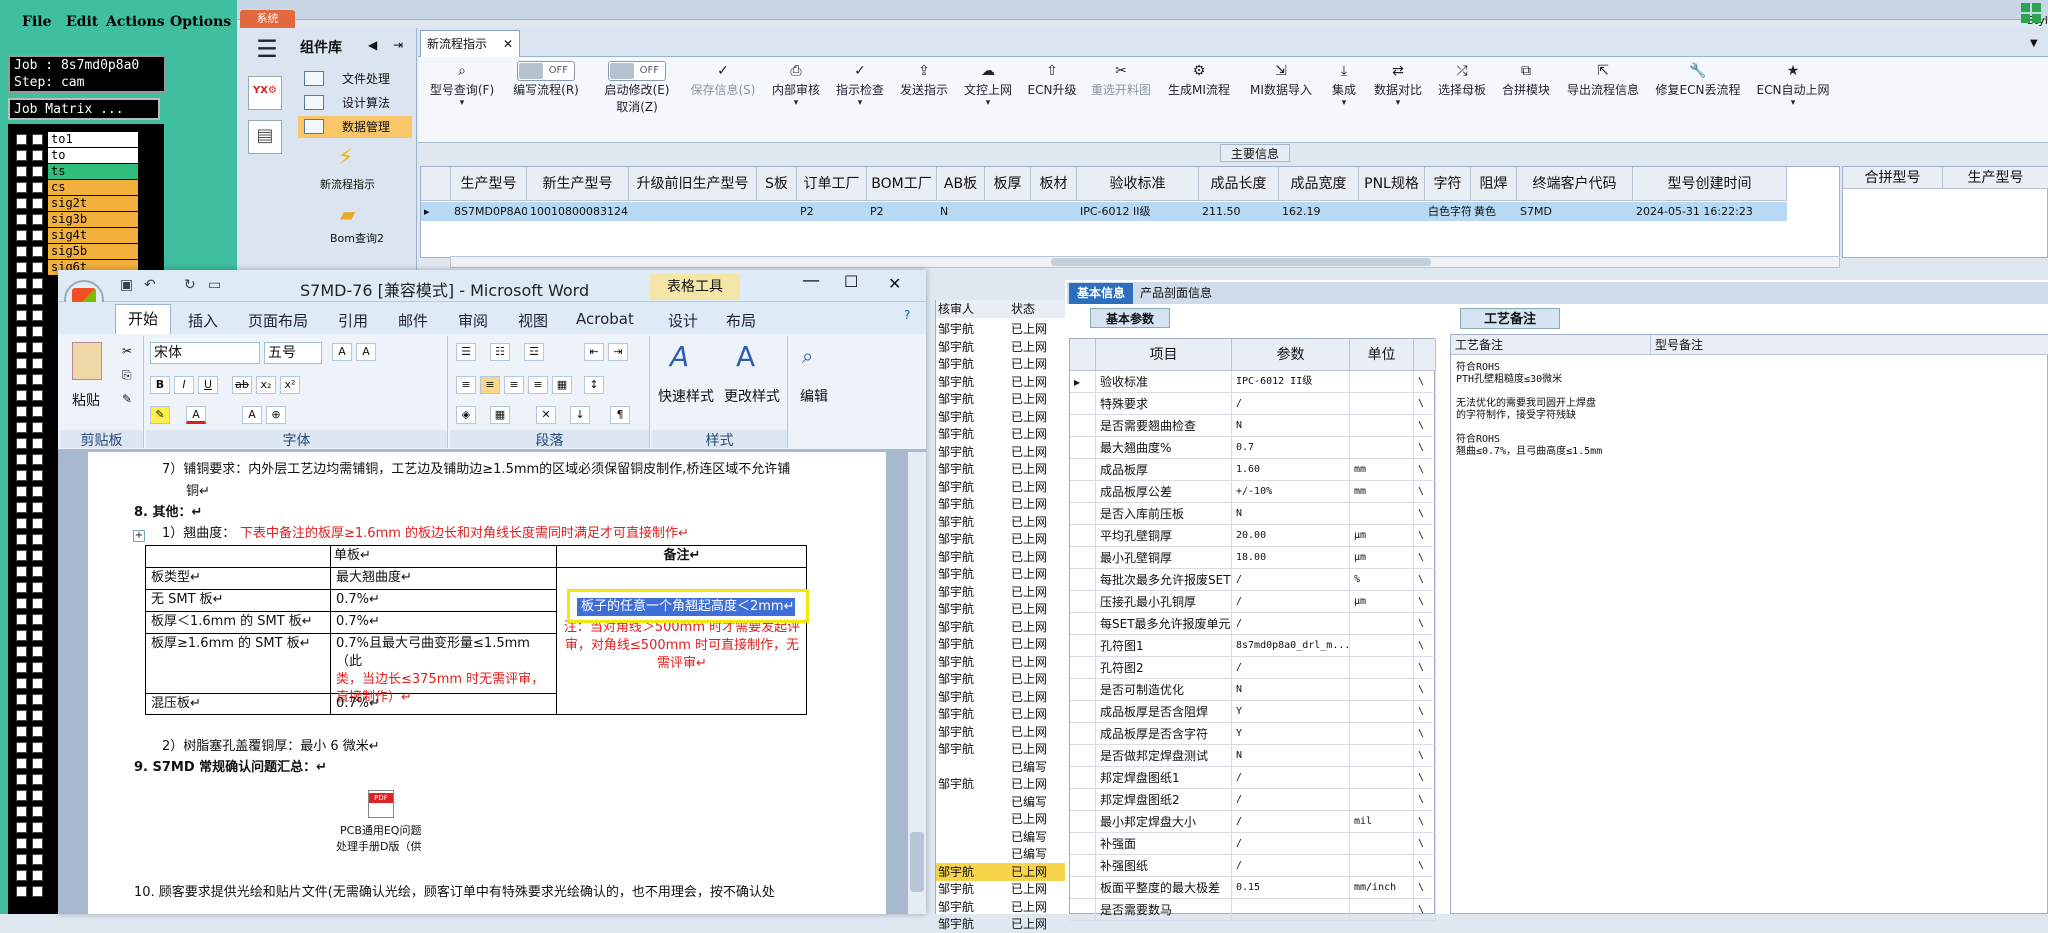 This screenshot has width=2048, height=933. What do you see at coordinates (686, 607) in the screenshot?
I see `selected-text: 板子的任意一个角翘起高度＜2mm↵` at bounding box center [686, 607].